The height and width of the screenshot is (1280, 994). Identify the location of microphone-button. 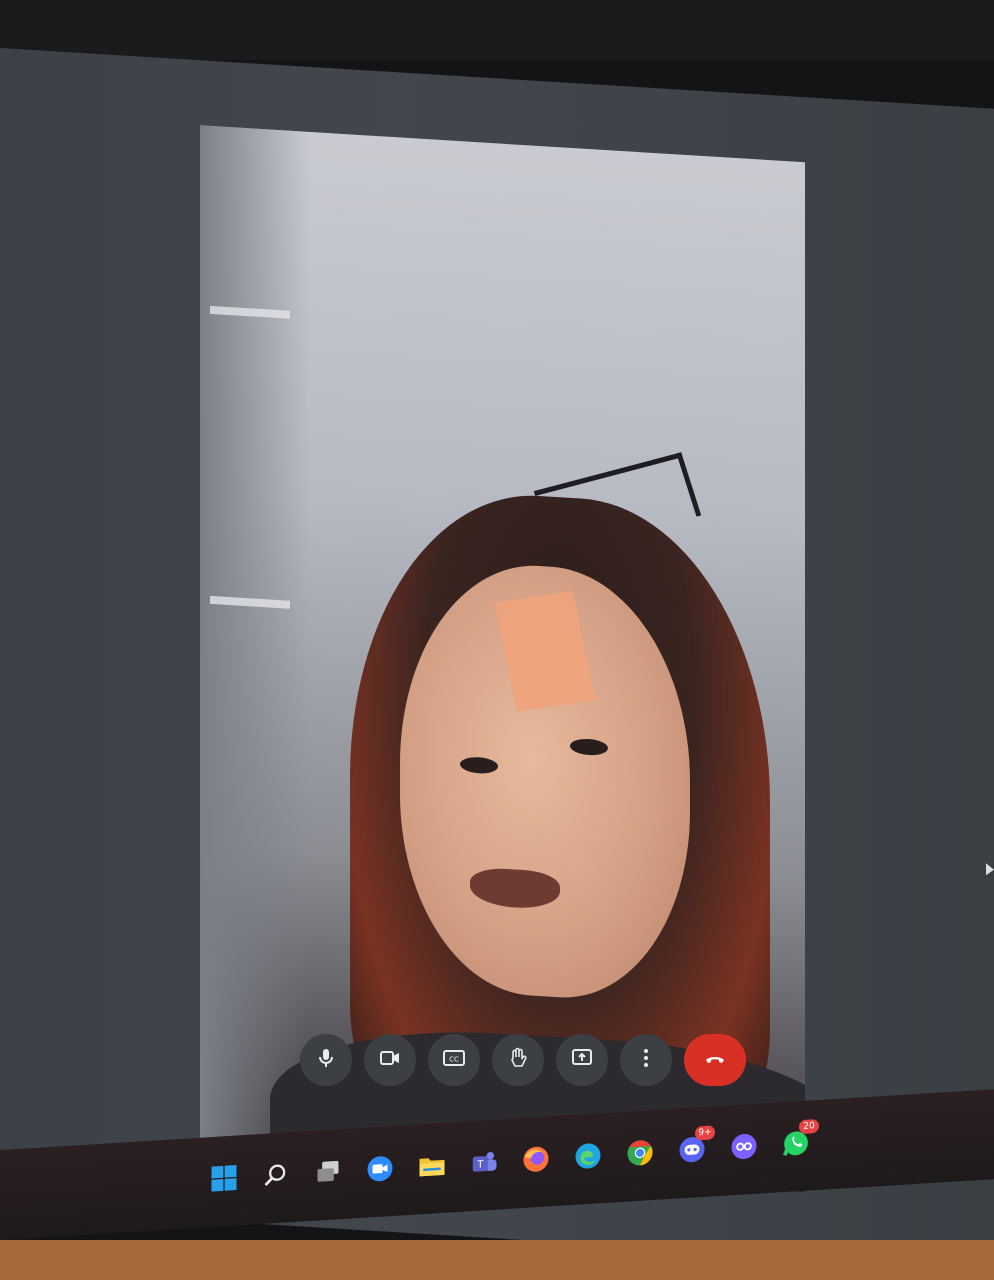
(326, 1060).